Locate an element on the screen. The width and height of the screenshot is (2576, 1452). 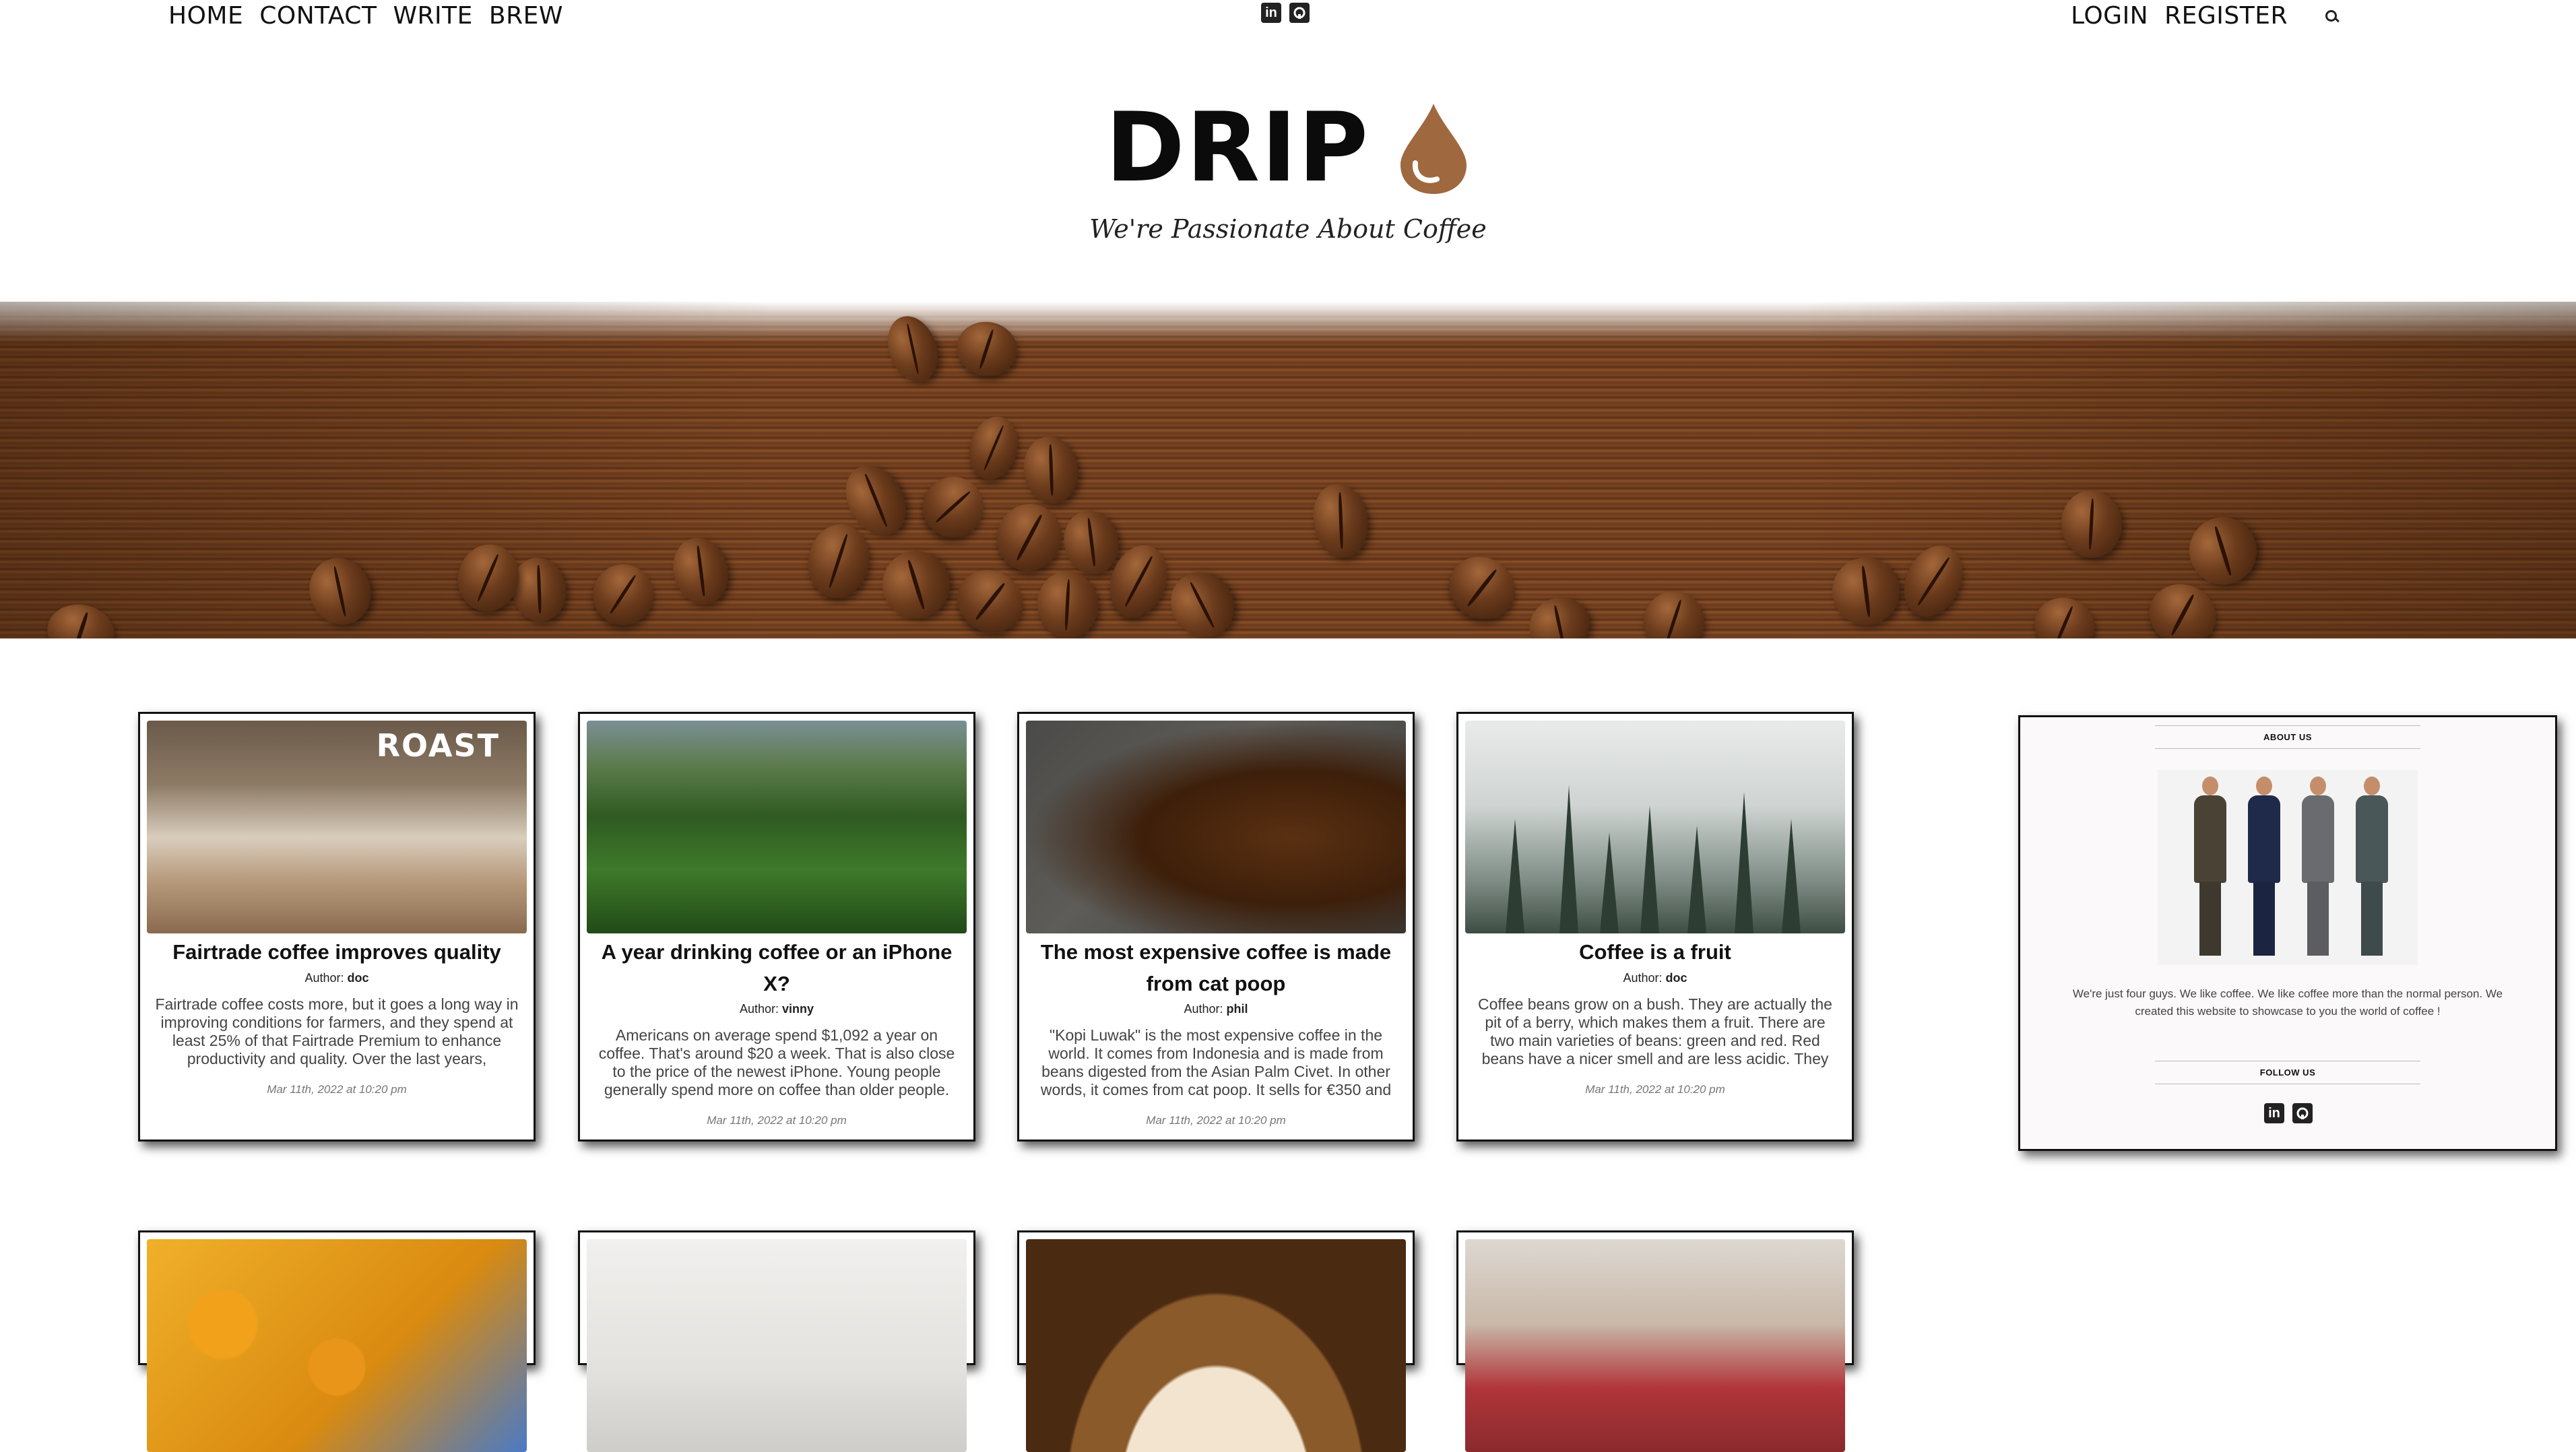
nav-home-link: HOME is located at coordinates (206, 16).